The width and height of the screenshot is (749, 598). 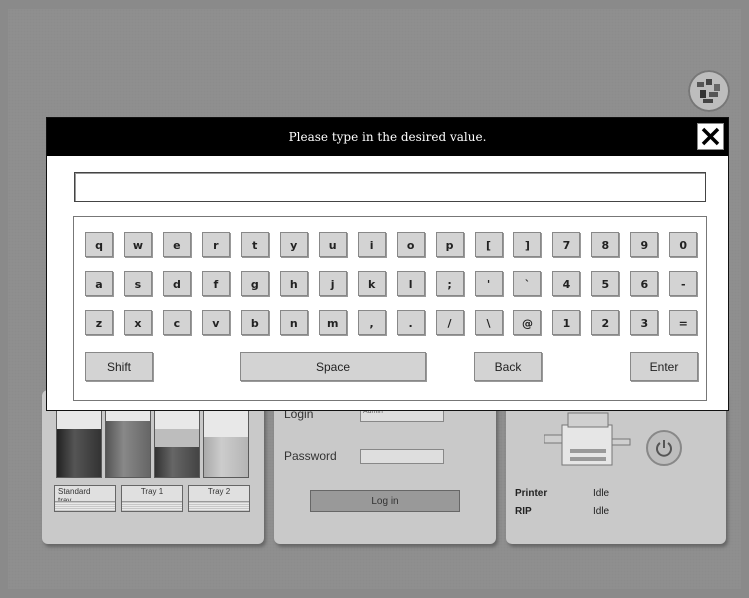 I want to click on key-row3-9: /, so click(x=449, y=322).